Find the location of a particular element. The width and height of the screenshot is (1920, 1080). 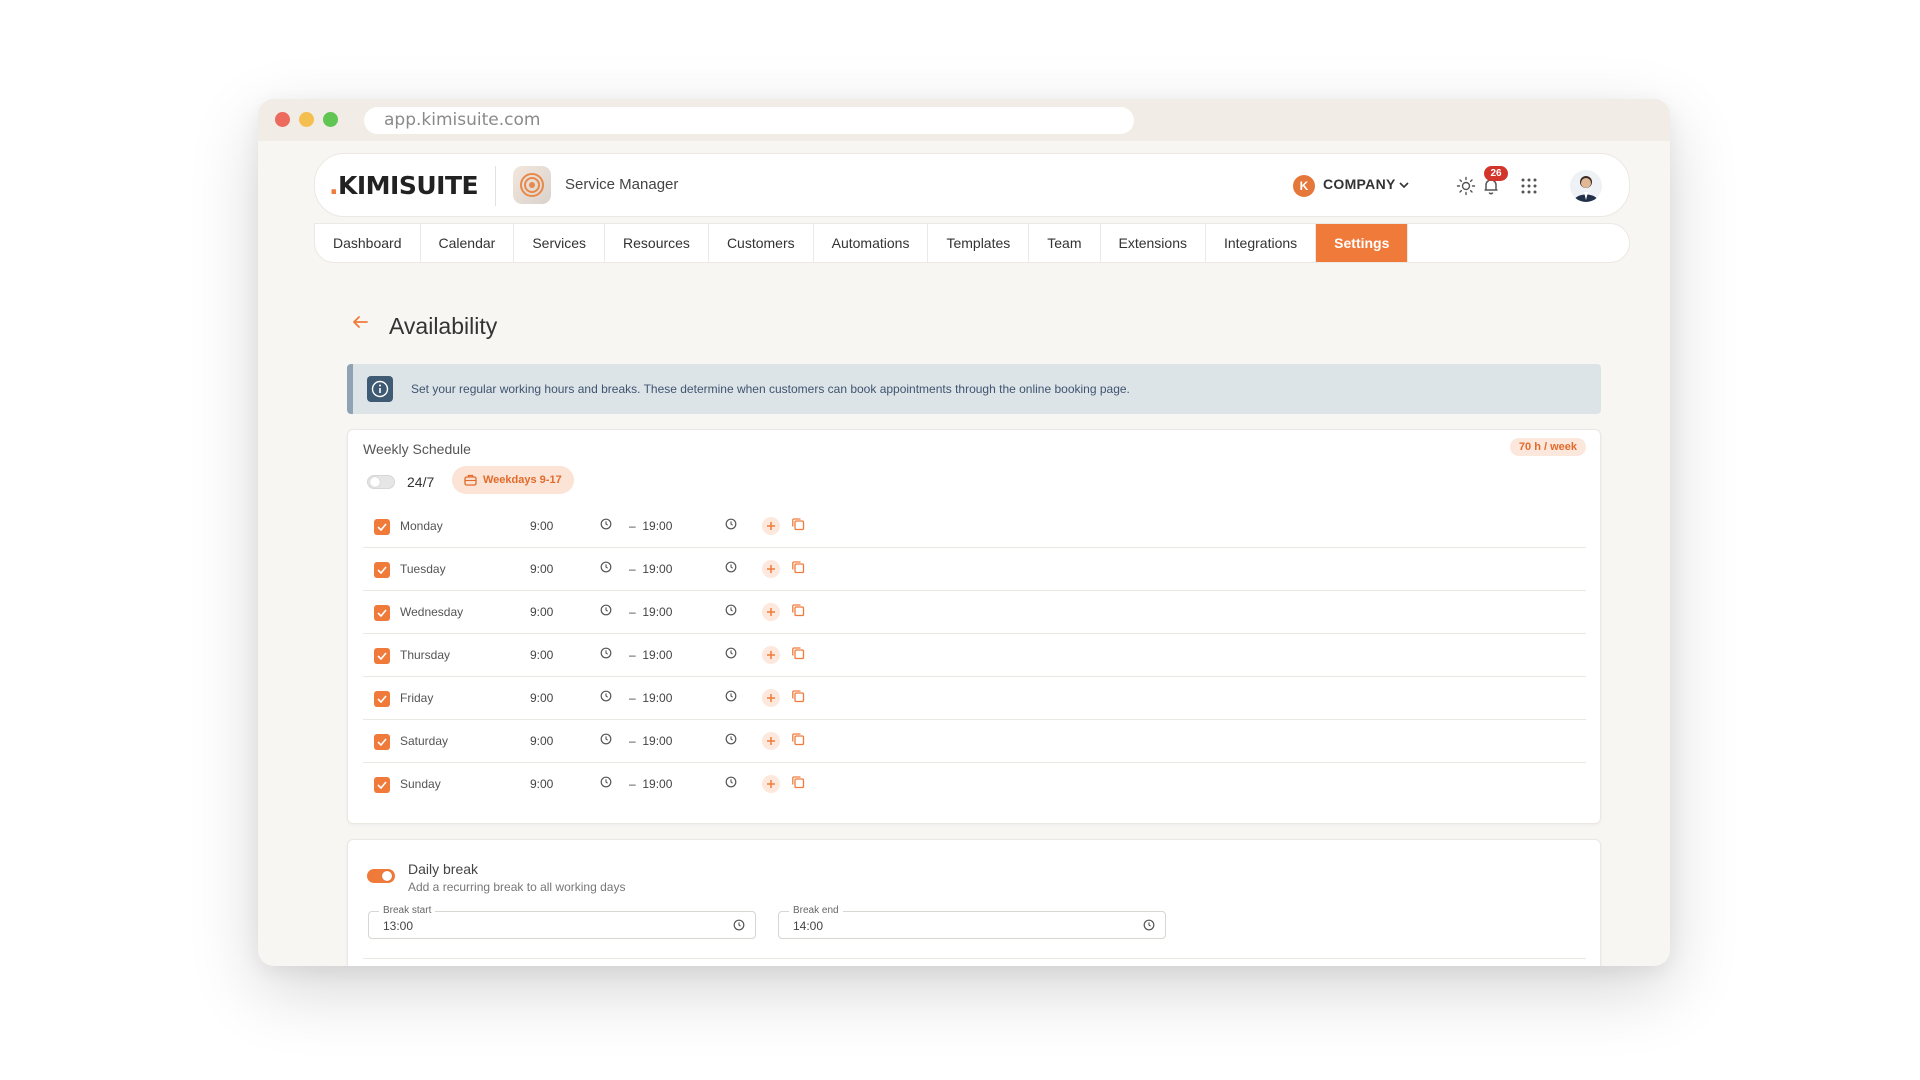

sun-icon is located at coordinates (1466, 186).